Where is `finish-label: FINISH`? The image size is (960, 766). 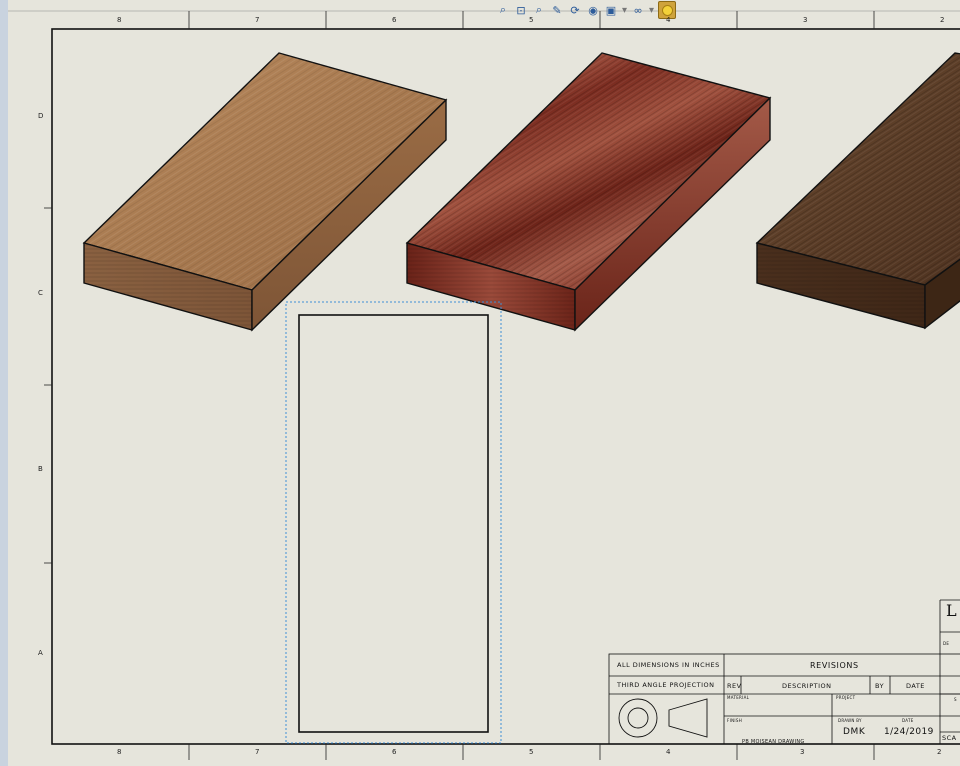
finish-label: FINISH is located at coordinates (734, 720).